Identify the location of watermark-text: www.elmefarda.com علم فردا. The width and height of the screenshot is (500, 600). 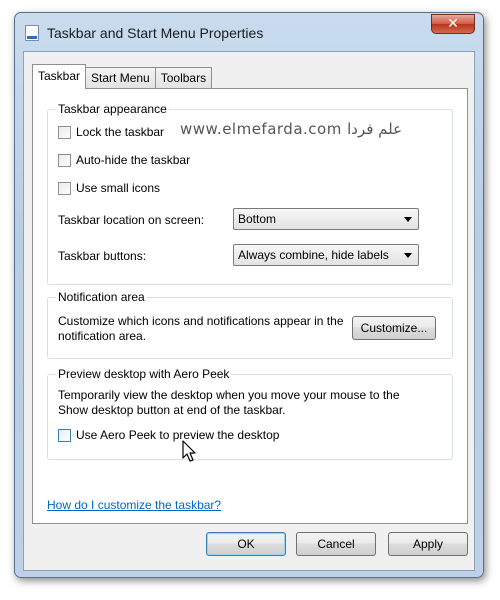
(291, 129).